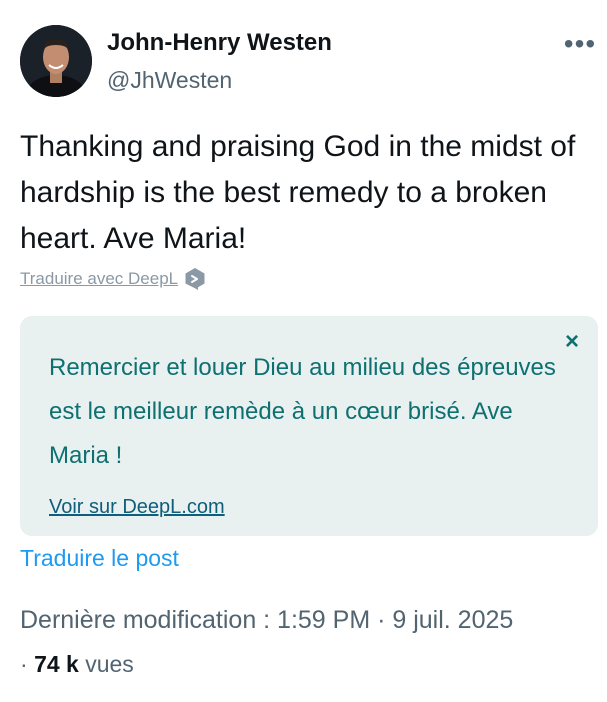 Image resolution: width=607 pixels, height=702 pixels. What do you see at coordinates (109, 664) in the screenshot?
I see `views-label: vues` at bounding box center [109, 664].